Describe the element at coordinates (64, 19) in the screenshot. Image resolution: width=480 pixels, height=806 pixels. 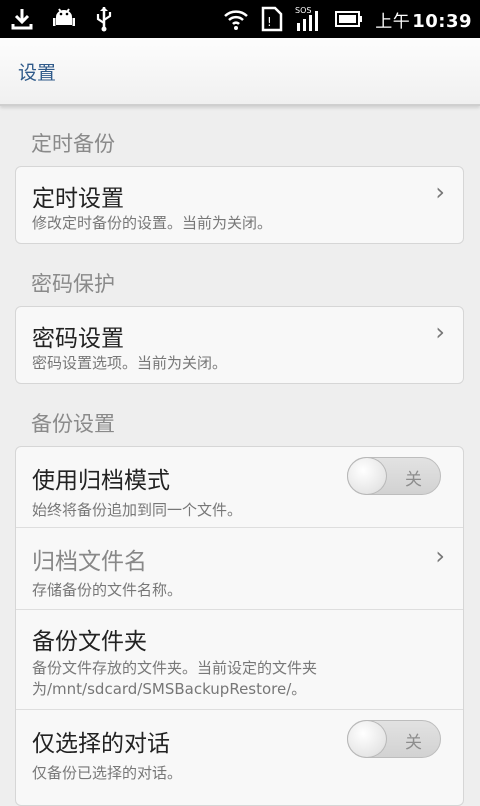
I see `android-debug-icon` at that location.